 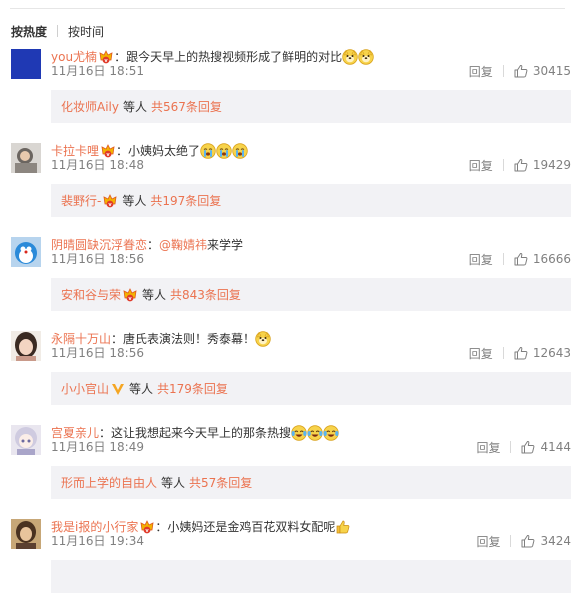 I want to click on comment-content: 阴晴圆缺沉浮眷恋： @鞠婧祎 来学学, so click(x=147, y=245).